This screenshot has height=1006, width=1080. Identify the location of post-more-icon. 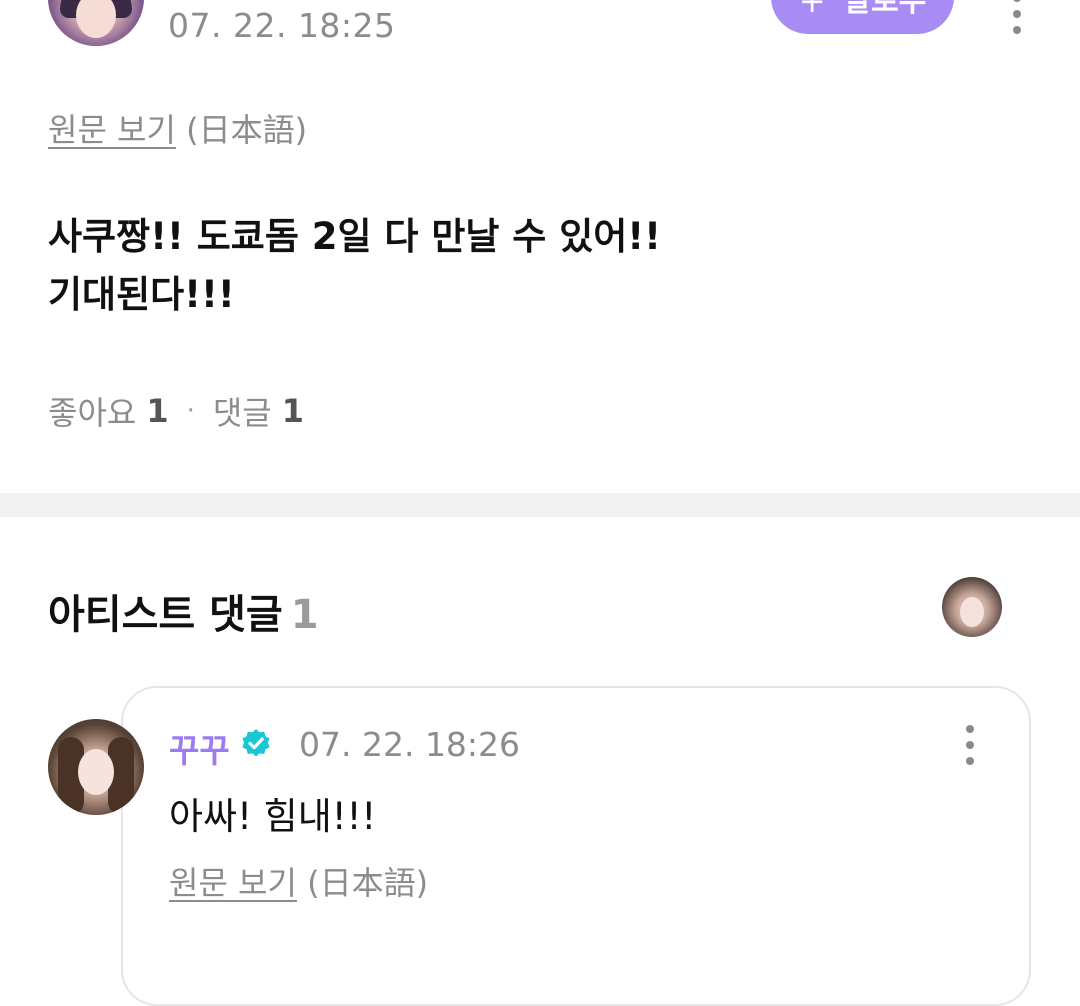
(1017, 17).